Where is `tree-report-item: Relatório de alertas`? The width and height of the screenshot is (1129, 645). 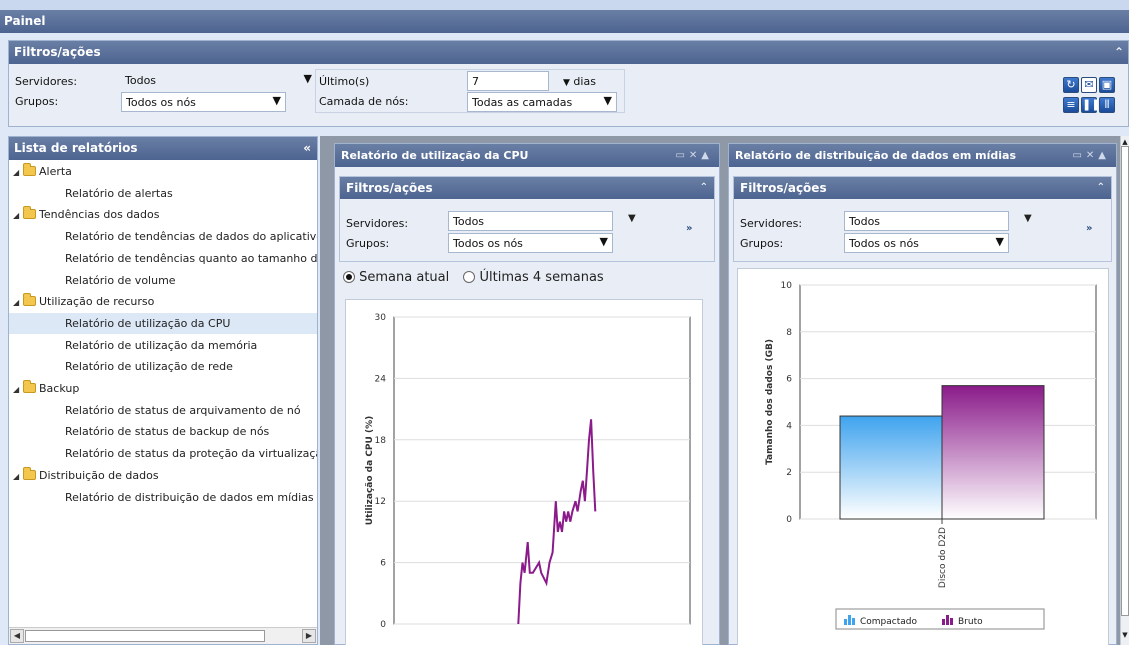
tree-report-item: Relatório de alertas is located at coordinates (163, 193).